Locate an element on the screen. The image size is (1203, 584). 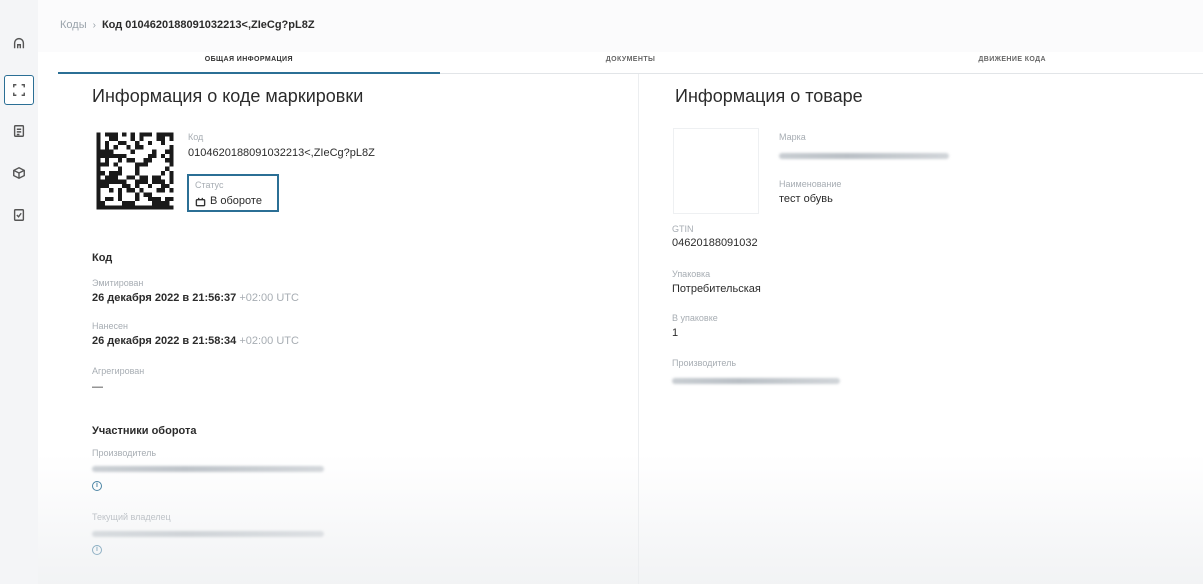
emitted-datetime: 26 декабря 2022 в 21:56:37 is located at coordinates (164, 298).